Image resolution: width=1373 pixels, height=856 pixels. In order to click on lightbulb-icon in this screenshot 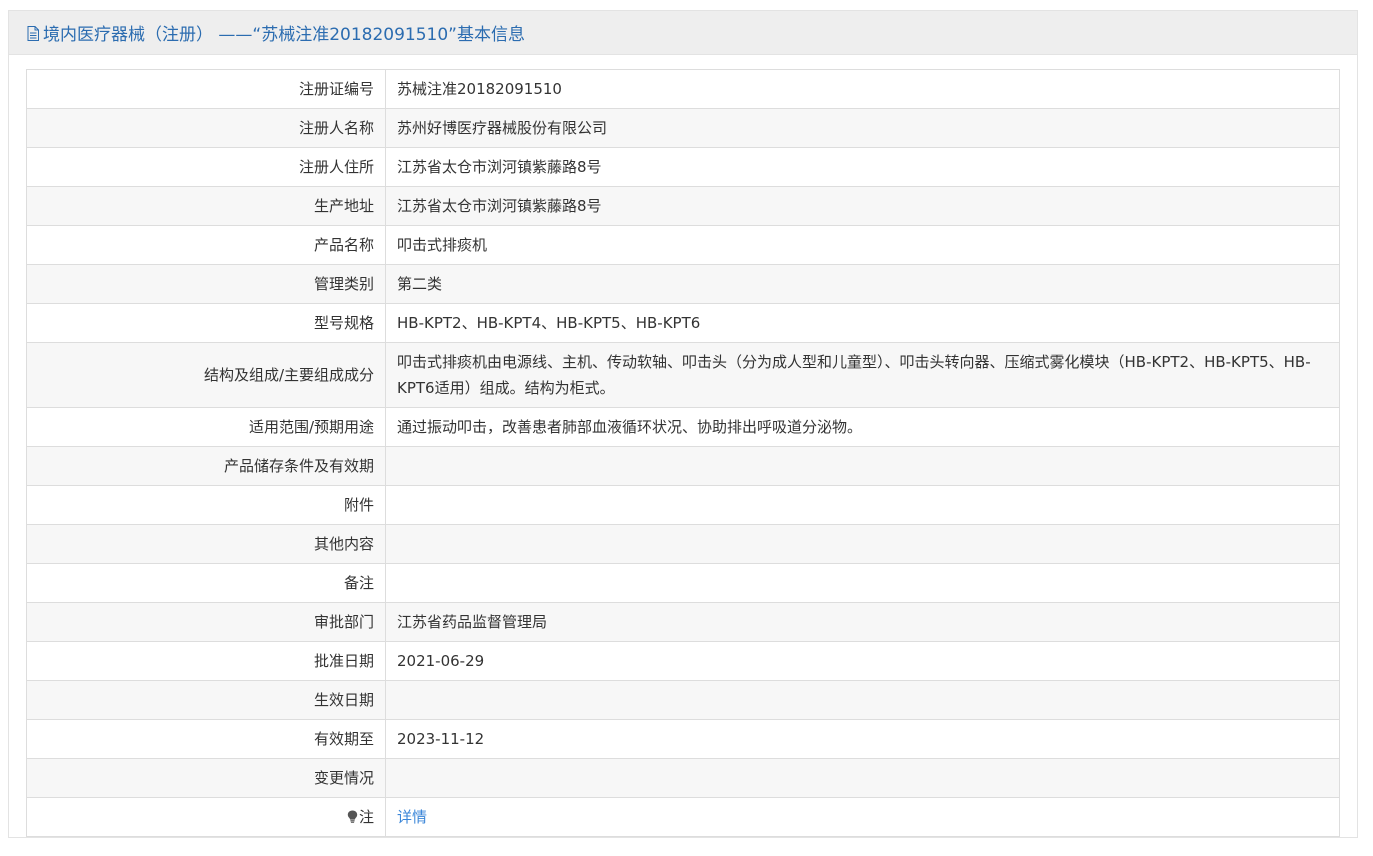, I will do `click(352, 816)`.